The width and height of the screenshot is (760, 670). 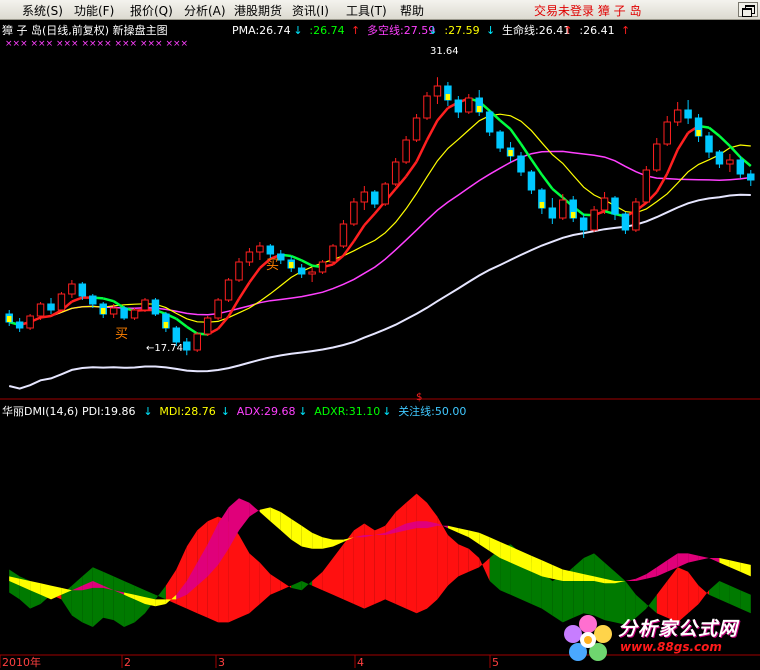 What do you see at coordinates (355, 30) in the screenshot?
I see `main-indicator-arrow-1: ↑` at bounding box center [355, 30].